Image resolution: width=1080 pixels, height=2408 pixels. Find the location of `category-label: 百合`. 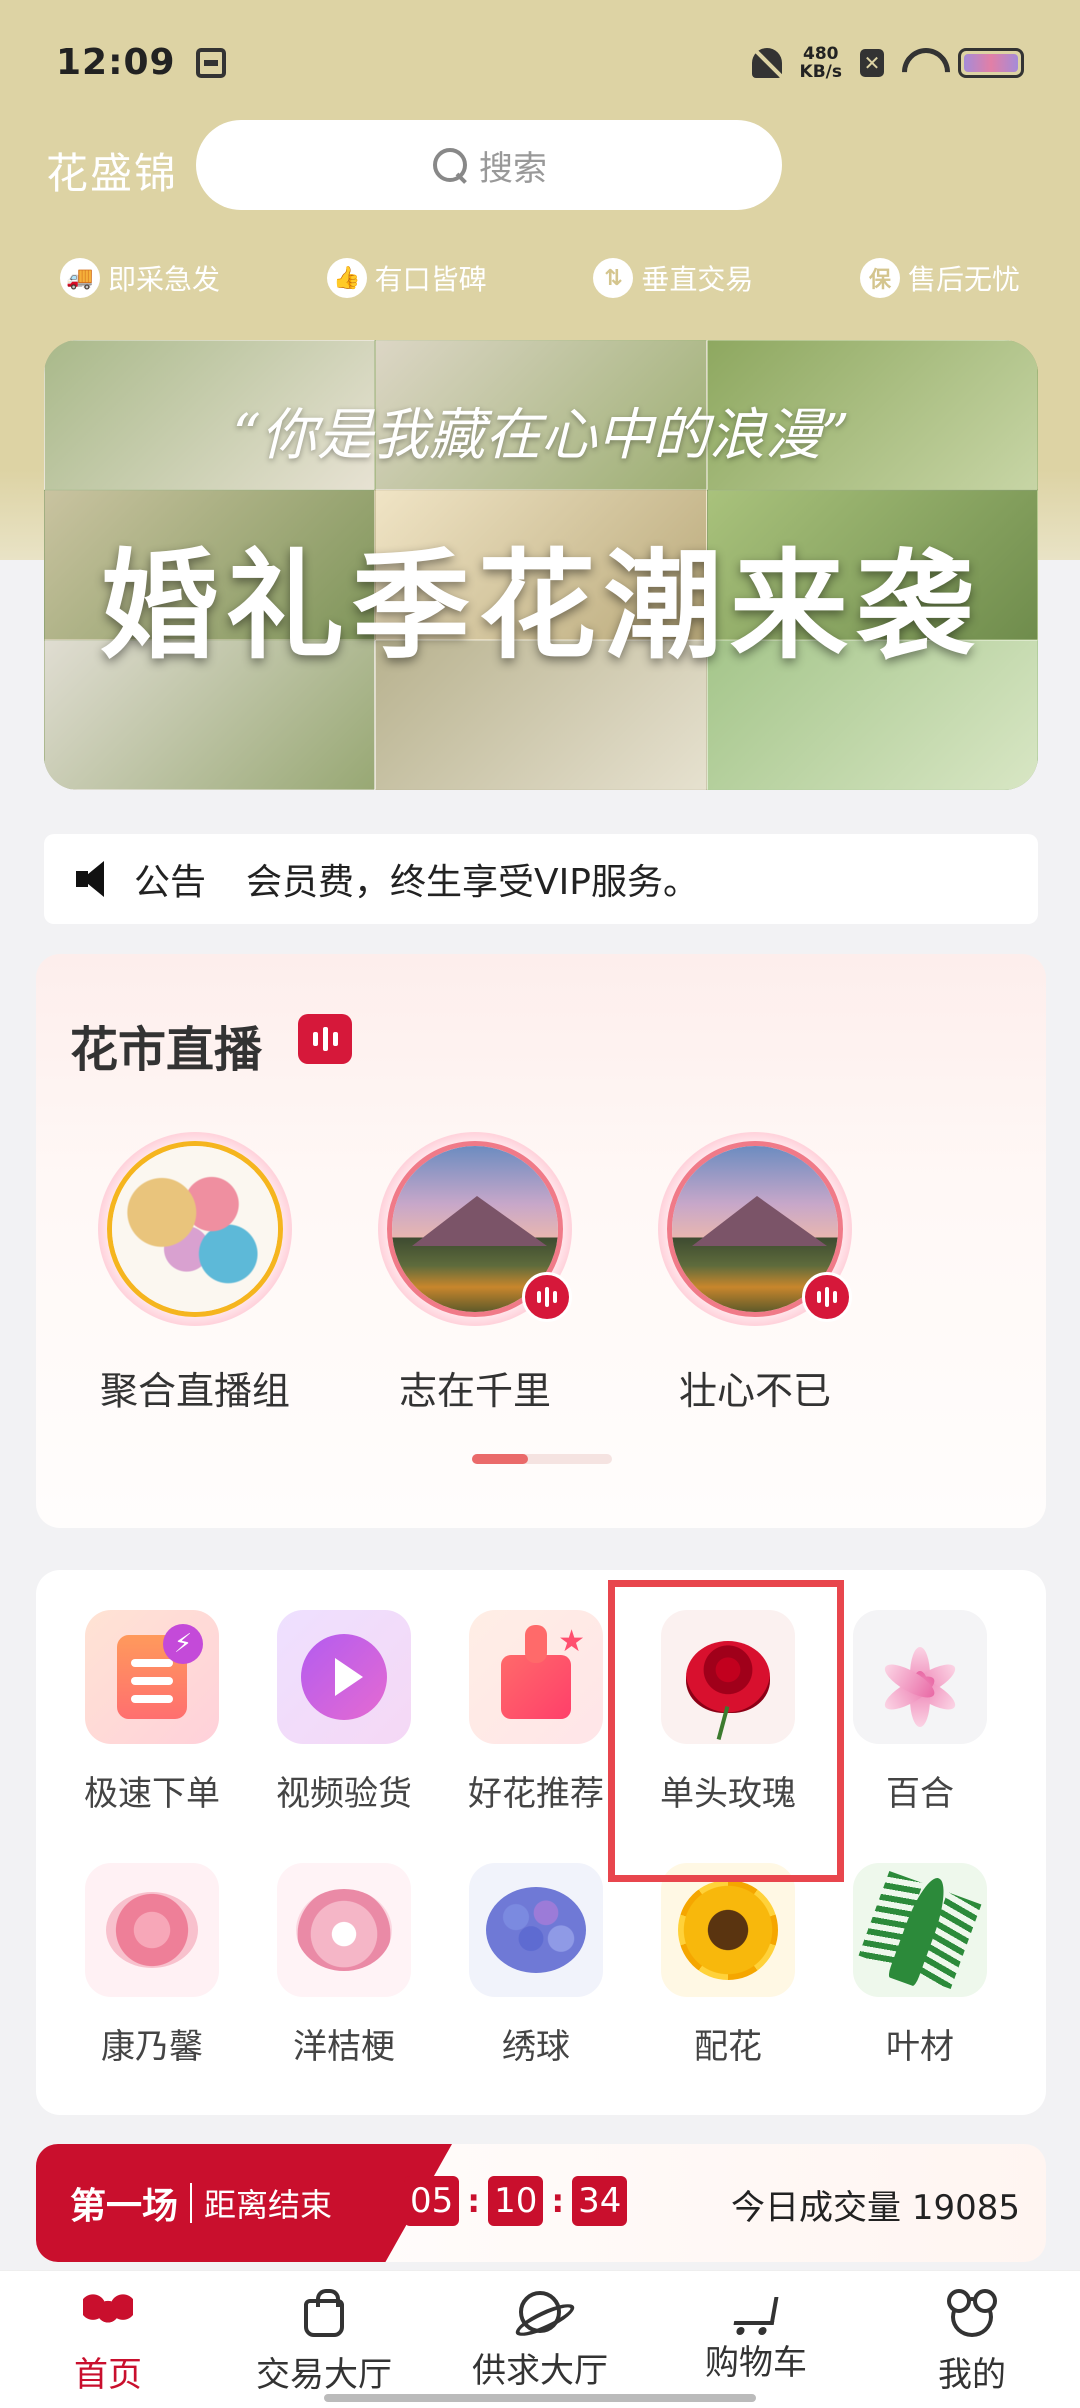

category-label: 百合 is located at coordinates (920, 1794).